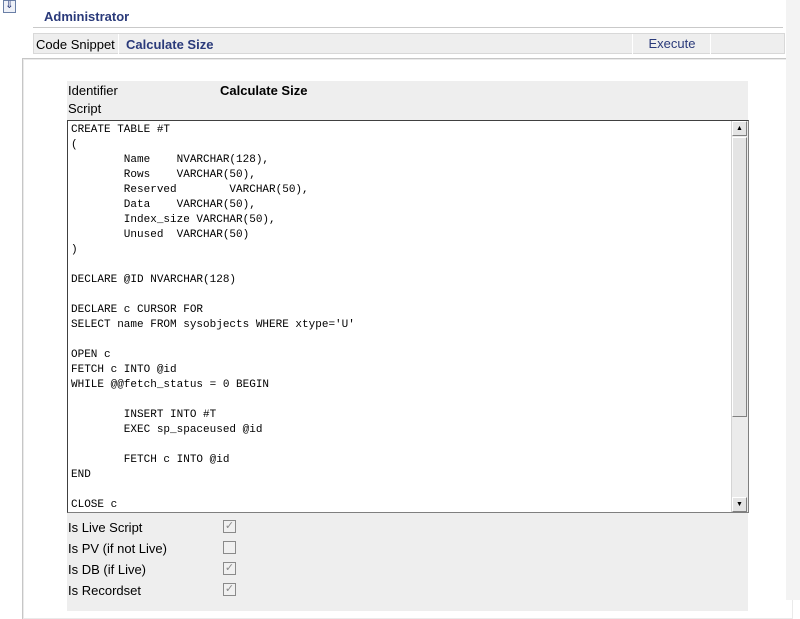 This screenshot has width=800, height=619. Describe the element at coordinates (229, 589) in the screenshot. I see `is-recordset-checkbox: ✓` at that location.